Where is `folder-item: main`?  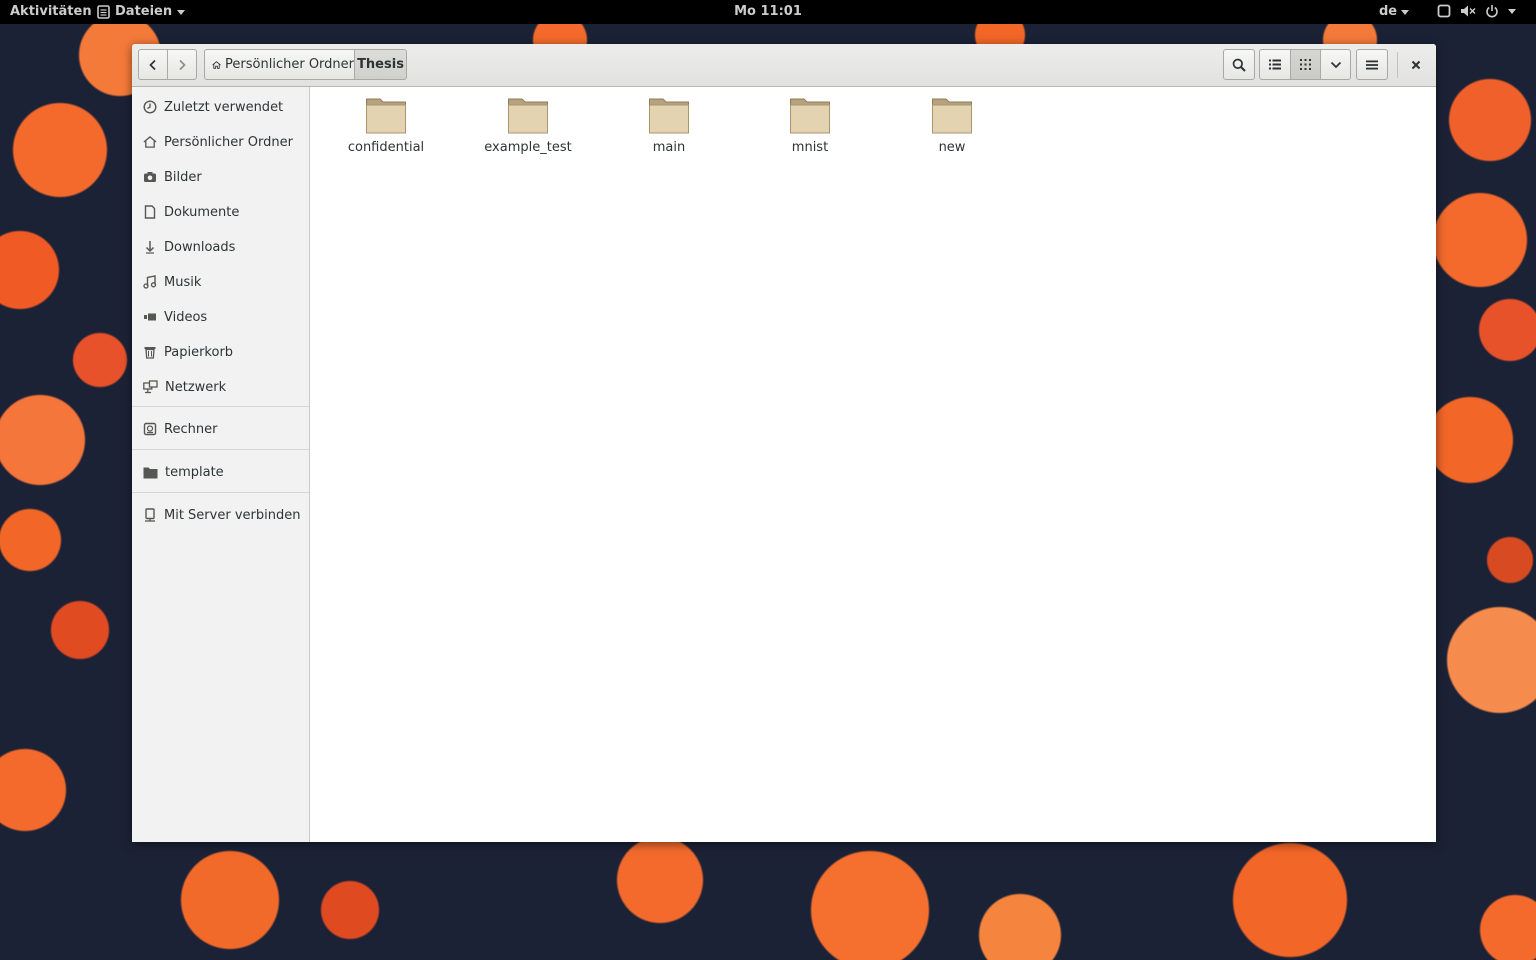 folder-item: main is located at coordinates (669, 131).